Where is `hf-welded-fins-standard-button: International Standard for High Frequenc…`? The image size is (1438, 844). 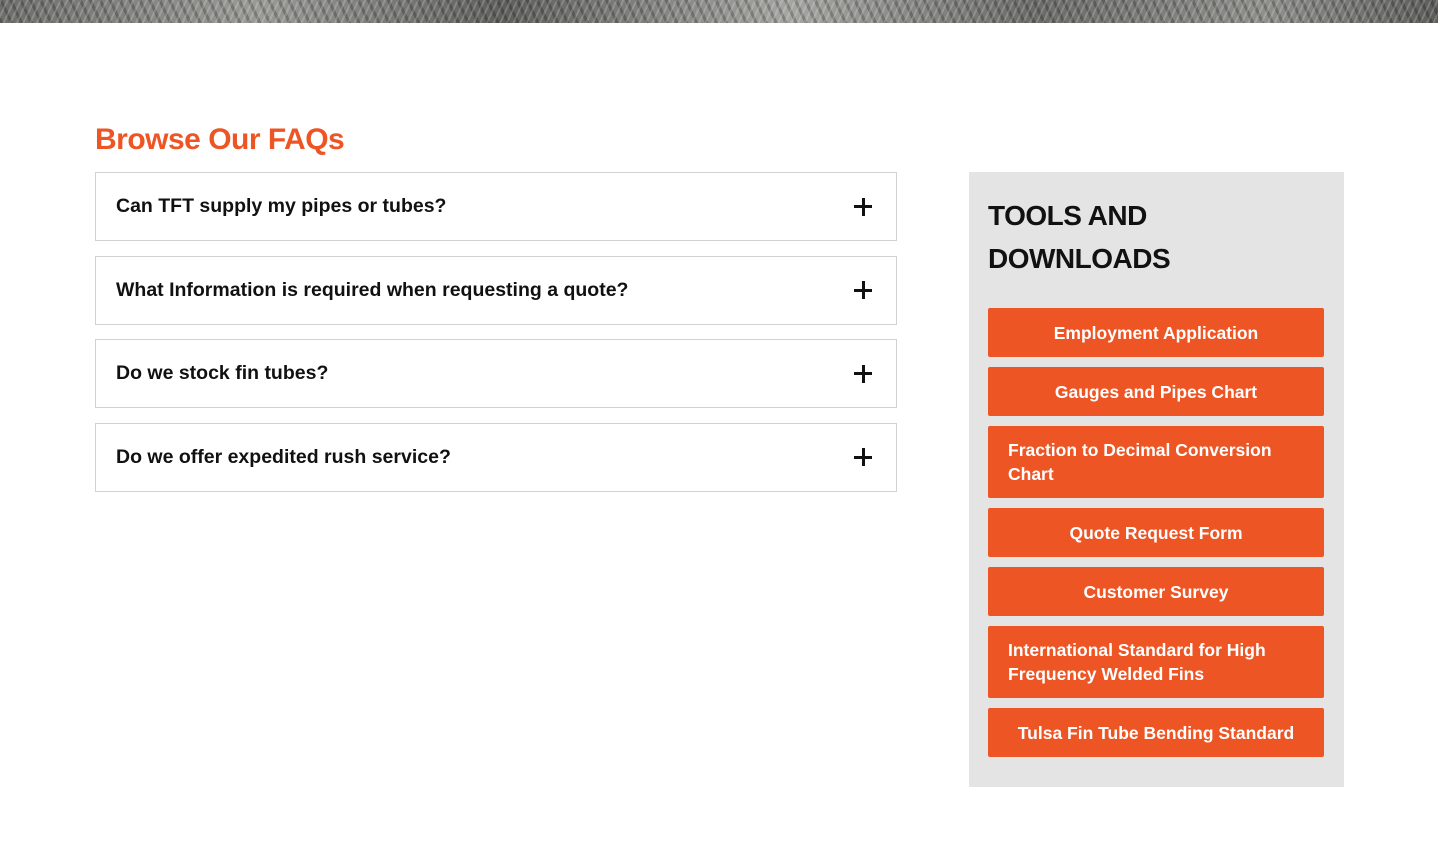 hf-welded-fins-standard-button: International Standard for High Frequenc… is located at coordinates (1156, 662).